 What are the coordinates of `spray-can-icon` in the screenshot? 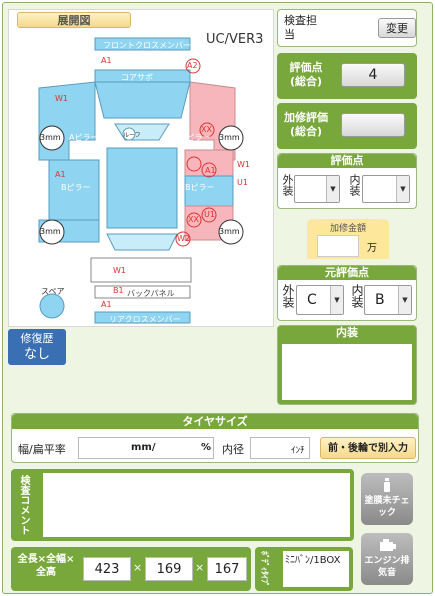 It's located at (387, 485).